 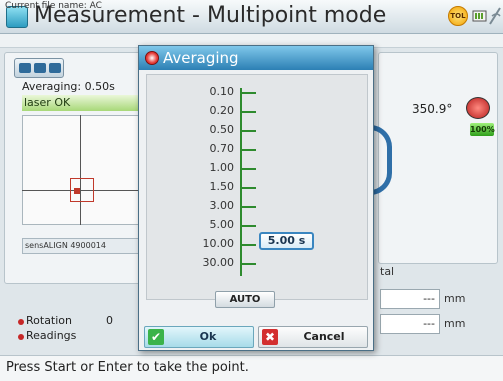 I want to click on option-label: 0.50, so click(x=205, y=129).